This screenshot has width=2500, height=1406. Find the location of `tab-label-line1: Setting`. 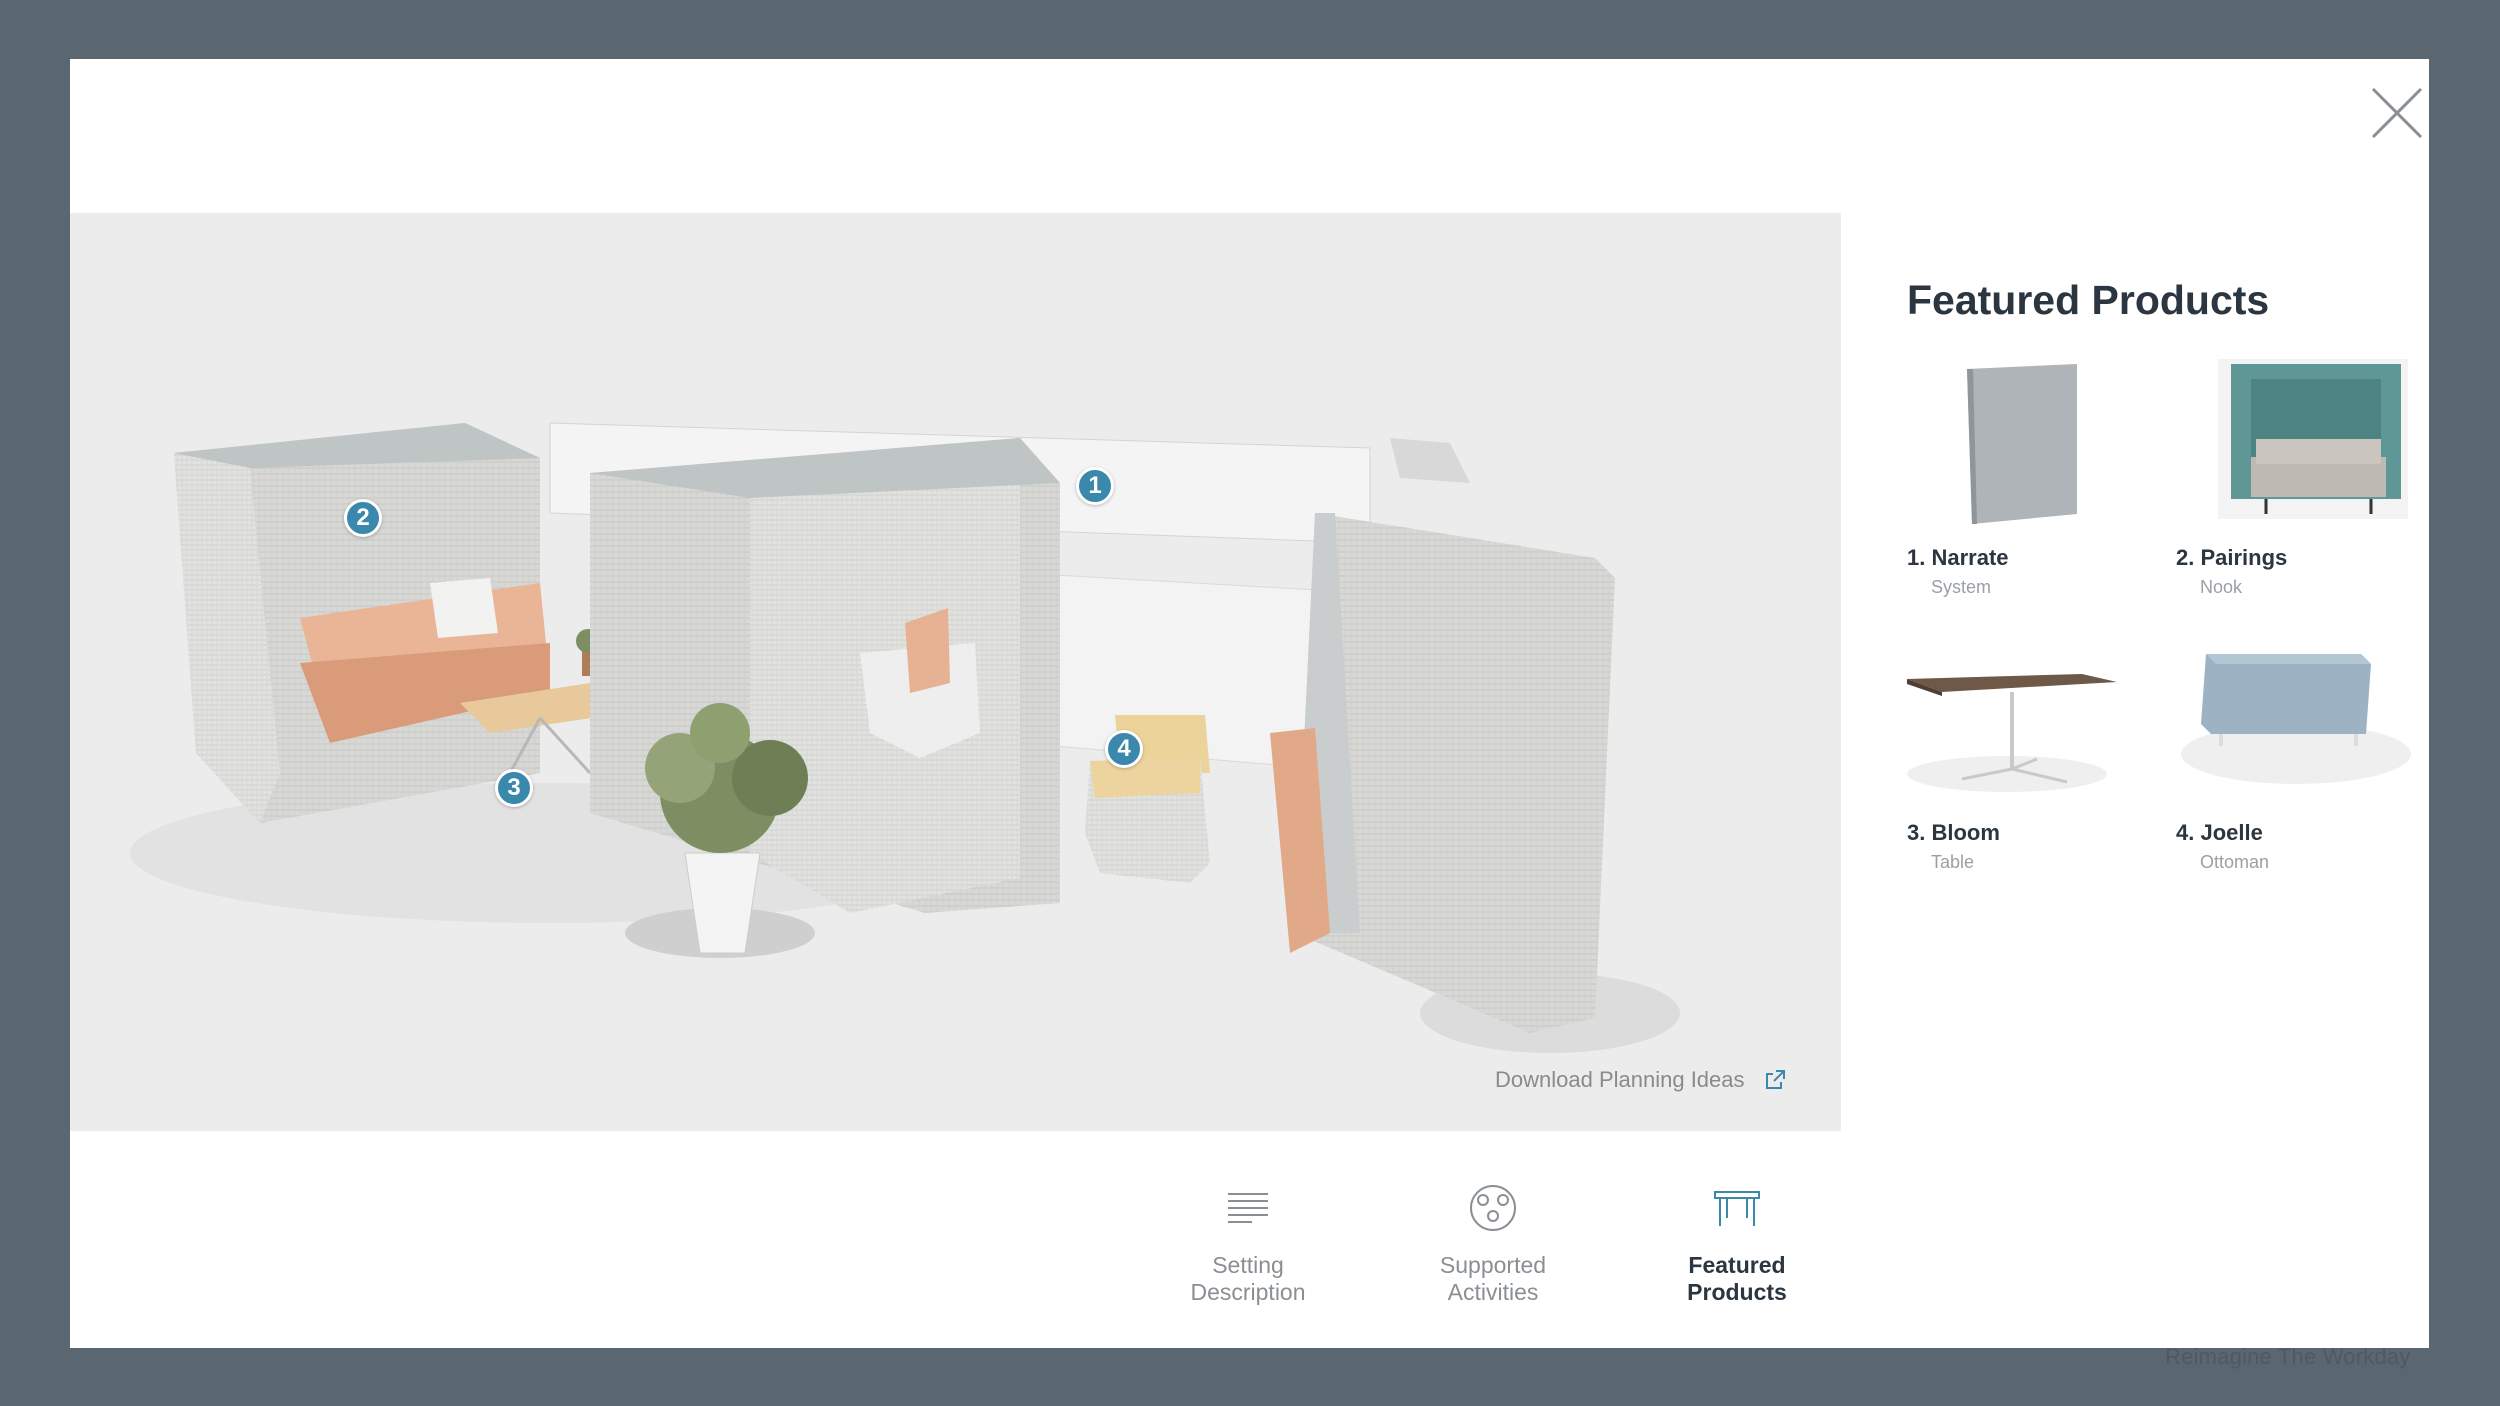

tab-label-line1: Setting is located at coordinates (1248, 1265).